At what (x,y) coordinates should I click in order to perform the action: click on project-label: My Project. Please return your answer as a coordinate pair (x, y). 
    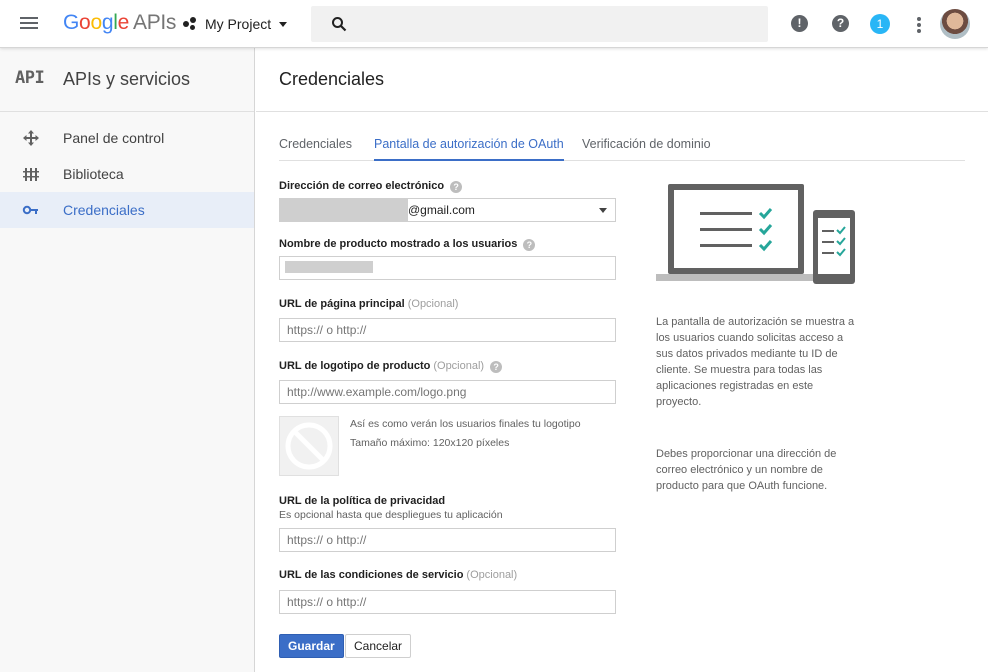
    Looking at the image, I should click on (238, 24).